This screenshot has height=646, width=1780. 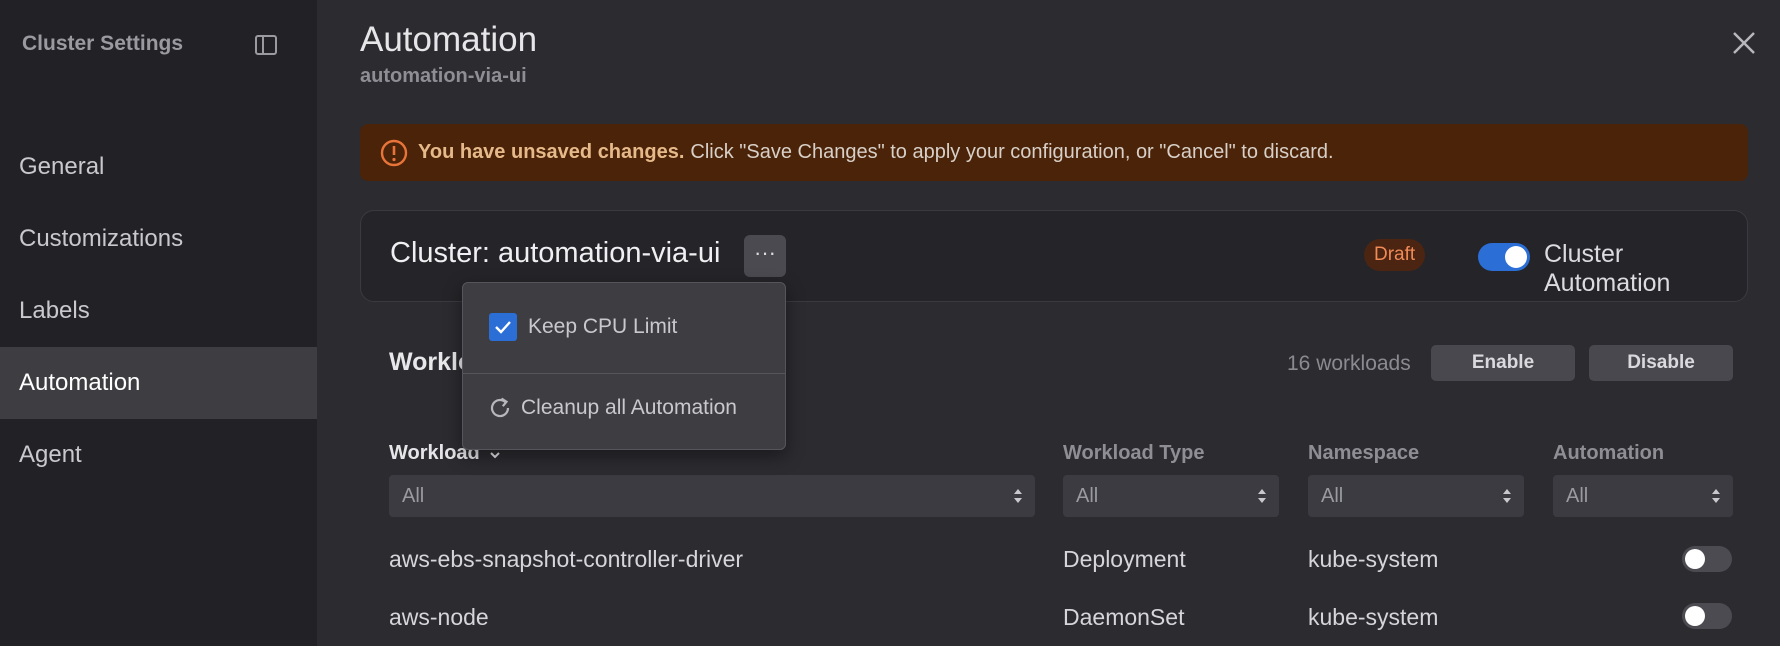 I want to click on banner-bold-text: You have unsaved changes., so click(x=551, y=152).